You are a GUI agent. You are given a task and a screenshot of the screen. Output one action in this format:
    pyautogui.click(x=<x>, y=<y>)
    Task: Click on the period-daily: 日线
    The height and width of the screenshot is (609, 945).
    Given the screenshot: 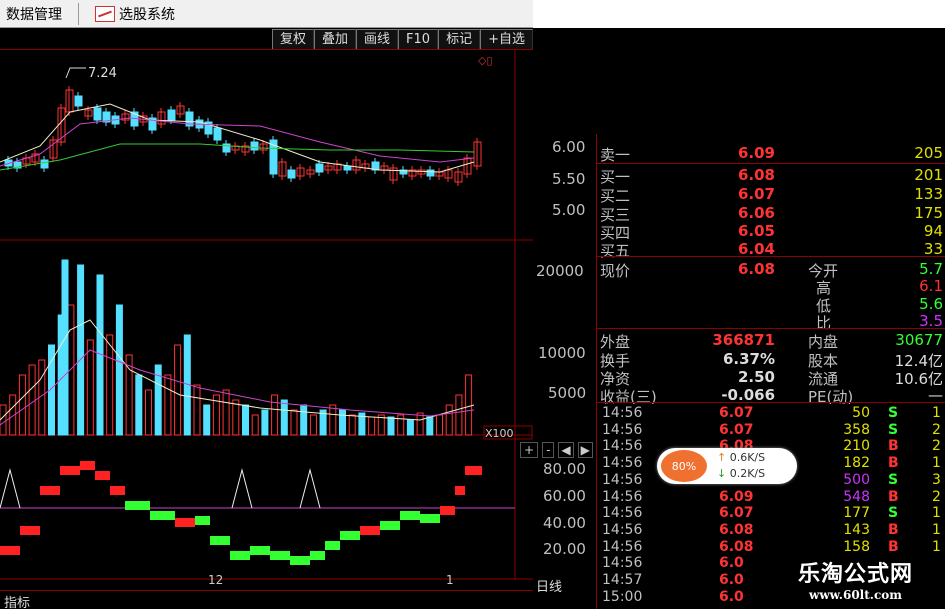 What is the action you would take?
    pyautogui.click(x=549, y=585)
    